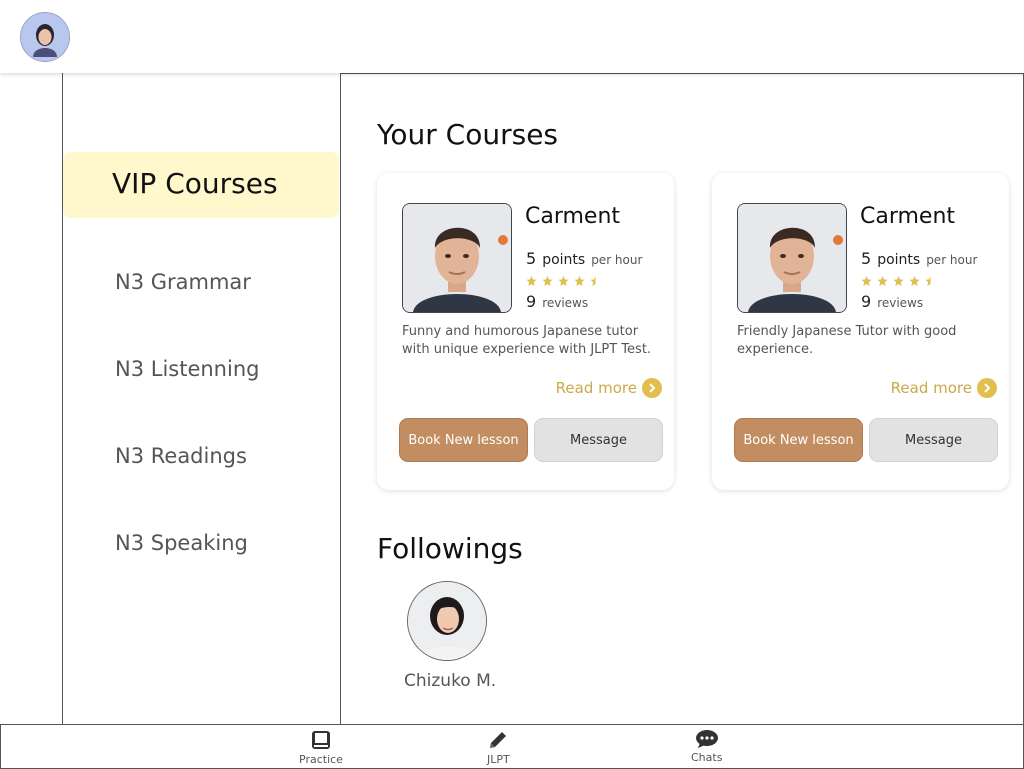 The image size is (1024, 769). Describe the element at coordinates (195, 183) in the screenshot. I see `sidebar-item-label: VIP Courses` at that location.